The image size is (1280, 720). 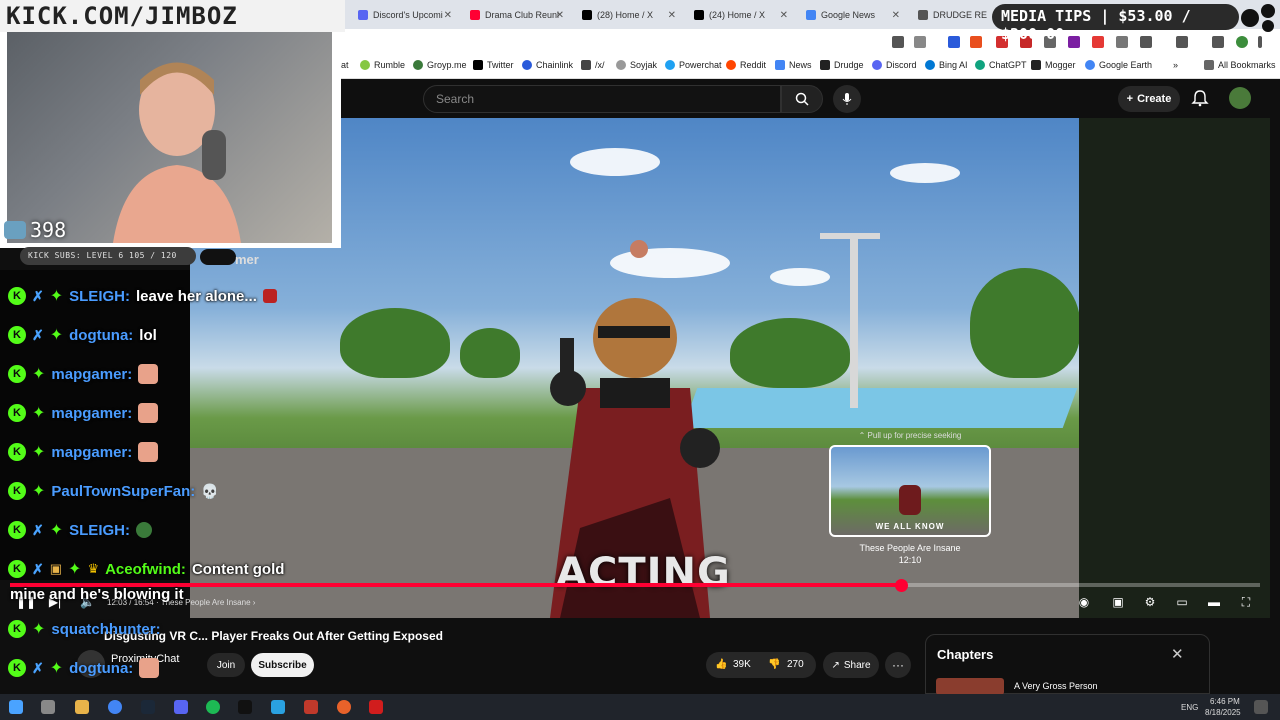 What do you see at coordinates (1223, 712) in the screenshot?
I see `clock-date: 8/18/2025` at bounding box center [1223, 712].